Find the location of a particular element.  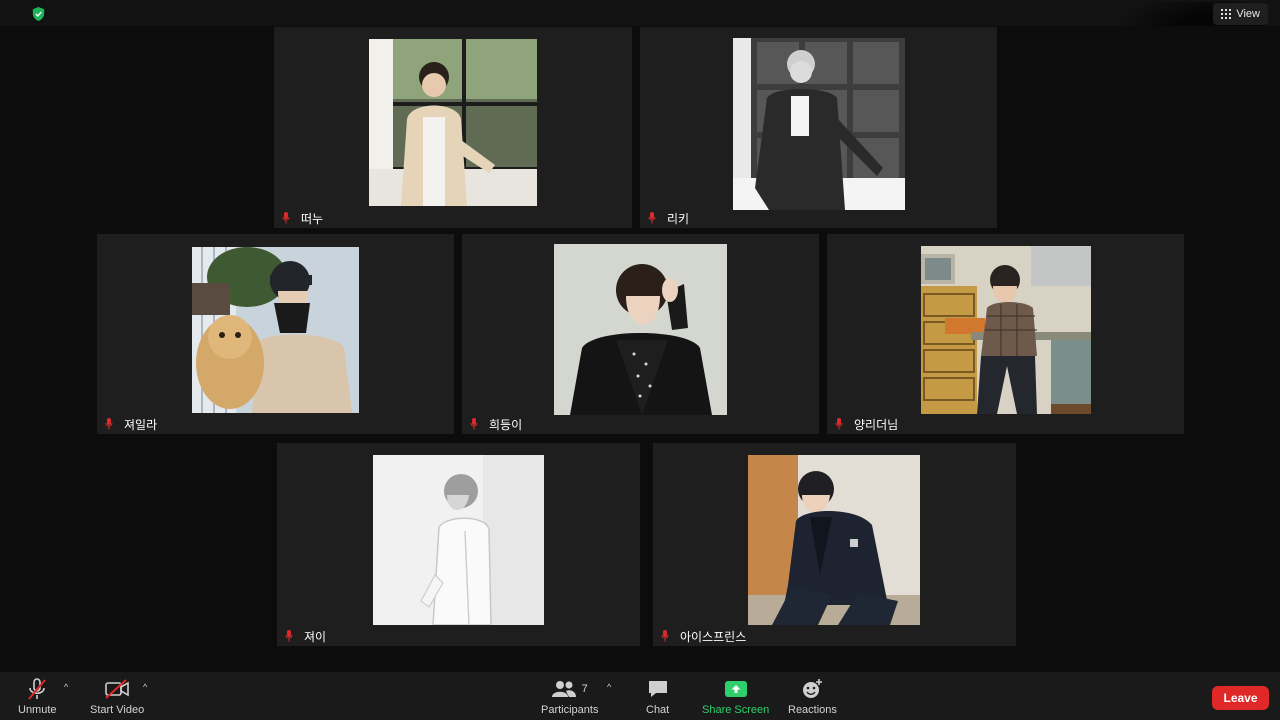

chat-icon is located at coordinates (657, 689).